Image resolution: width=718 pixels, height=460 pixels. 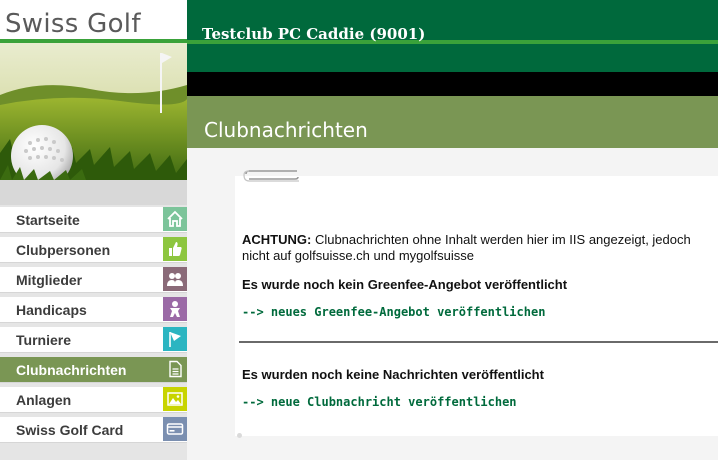 What do you see at coordinates (478, 342) in the screenshot?
I see `section-divider` at bounding box center [478, 342].